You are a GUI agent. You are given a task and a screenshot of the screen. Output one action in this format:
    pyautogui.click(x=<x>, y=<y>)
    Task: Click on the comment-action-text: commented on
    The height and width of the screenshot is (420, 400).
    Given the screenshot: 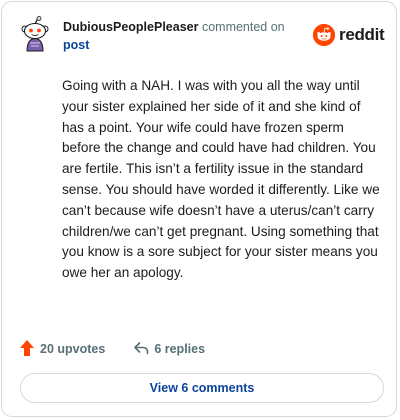 What is the action you would take?
    pyautogui.click(x=243, y=27)
    